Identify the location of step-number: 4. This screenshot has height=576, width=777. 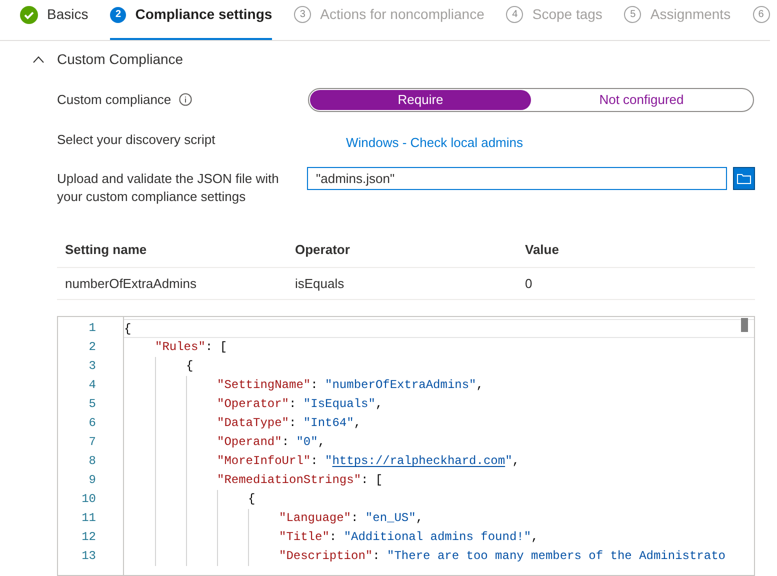
(515, 14).